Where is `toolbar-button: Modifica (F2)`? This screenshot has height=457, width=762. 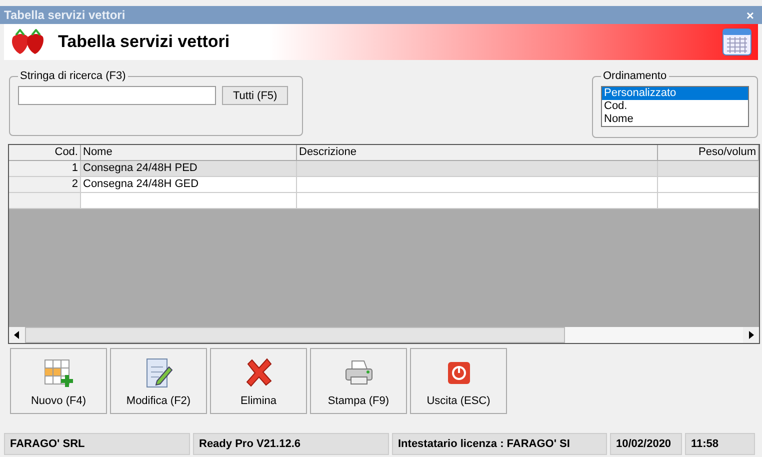 toolbar-button: Modifica (F2) is located at coordinates (158, 381).